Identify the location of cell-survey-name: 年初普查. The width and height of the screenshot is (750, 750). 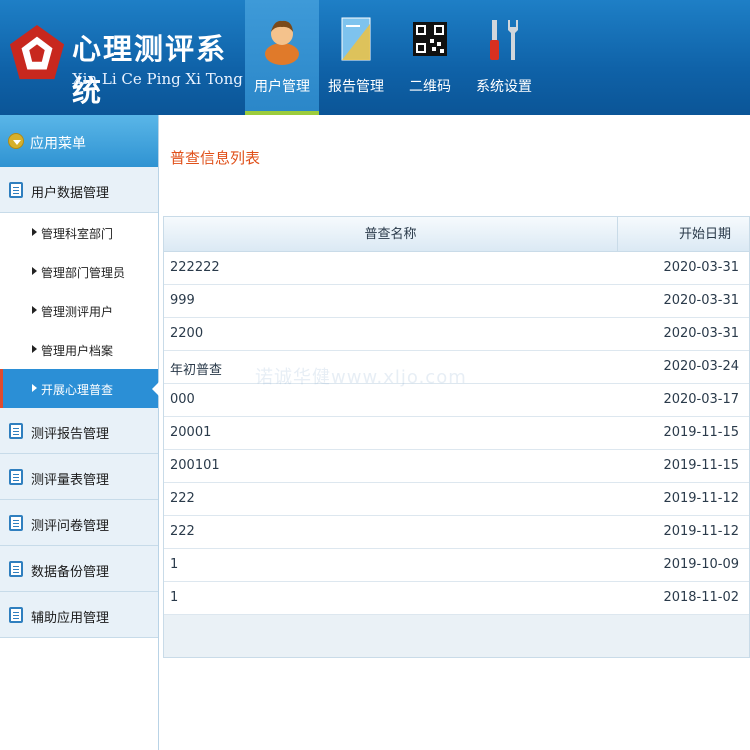
(196, 370).